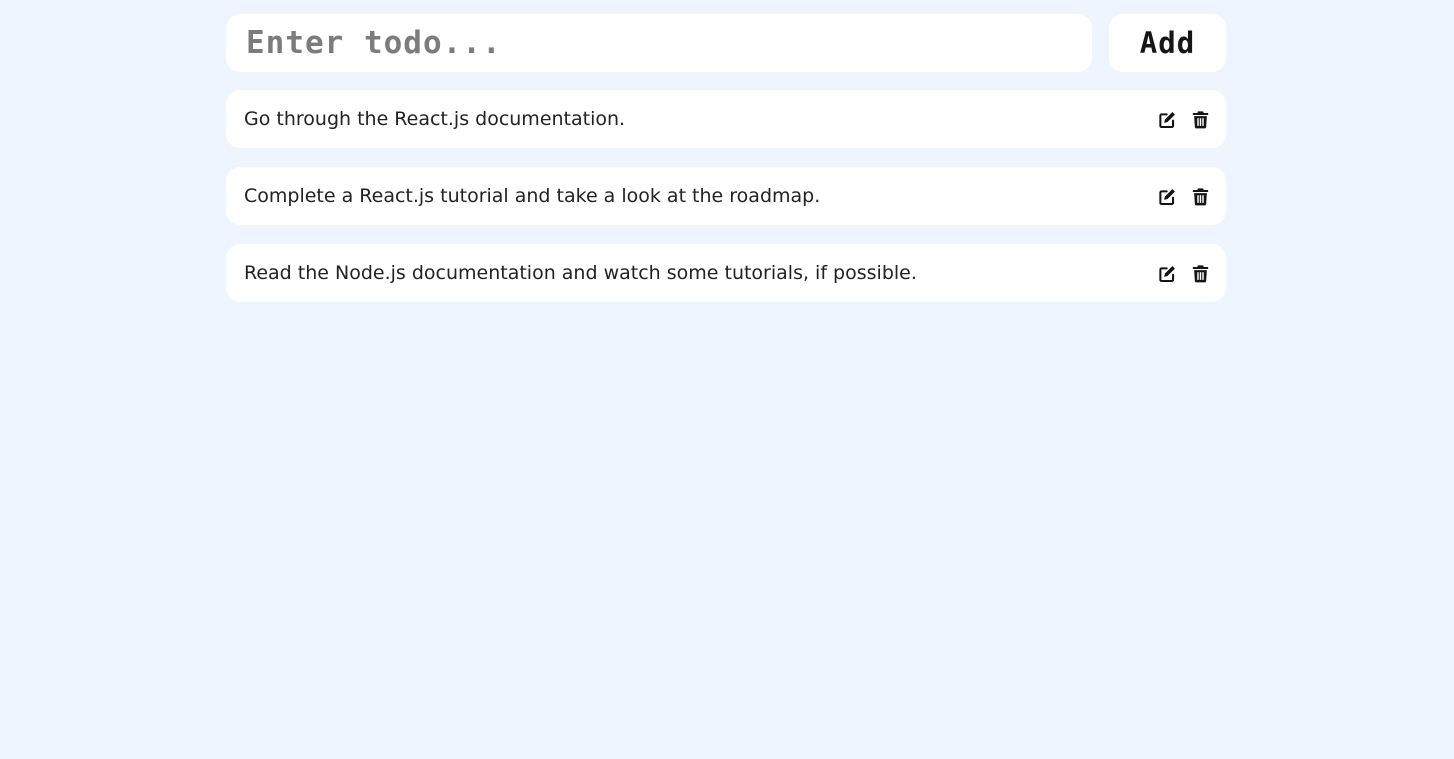 The height and width of the screenshot is (759, 1454). Describe the element at coordinates (659, 43) in the screenshot. I see `todo-input` at that location.